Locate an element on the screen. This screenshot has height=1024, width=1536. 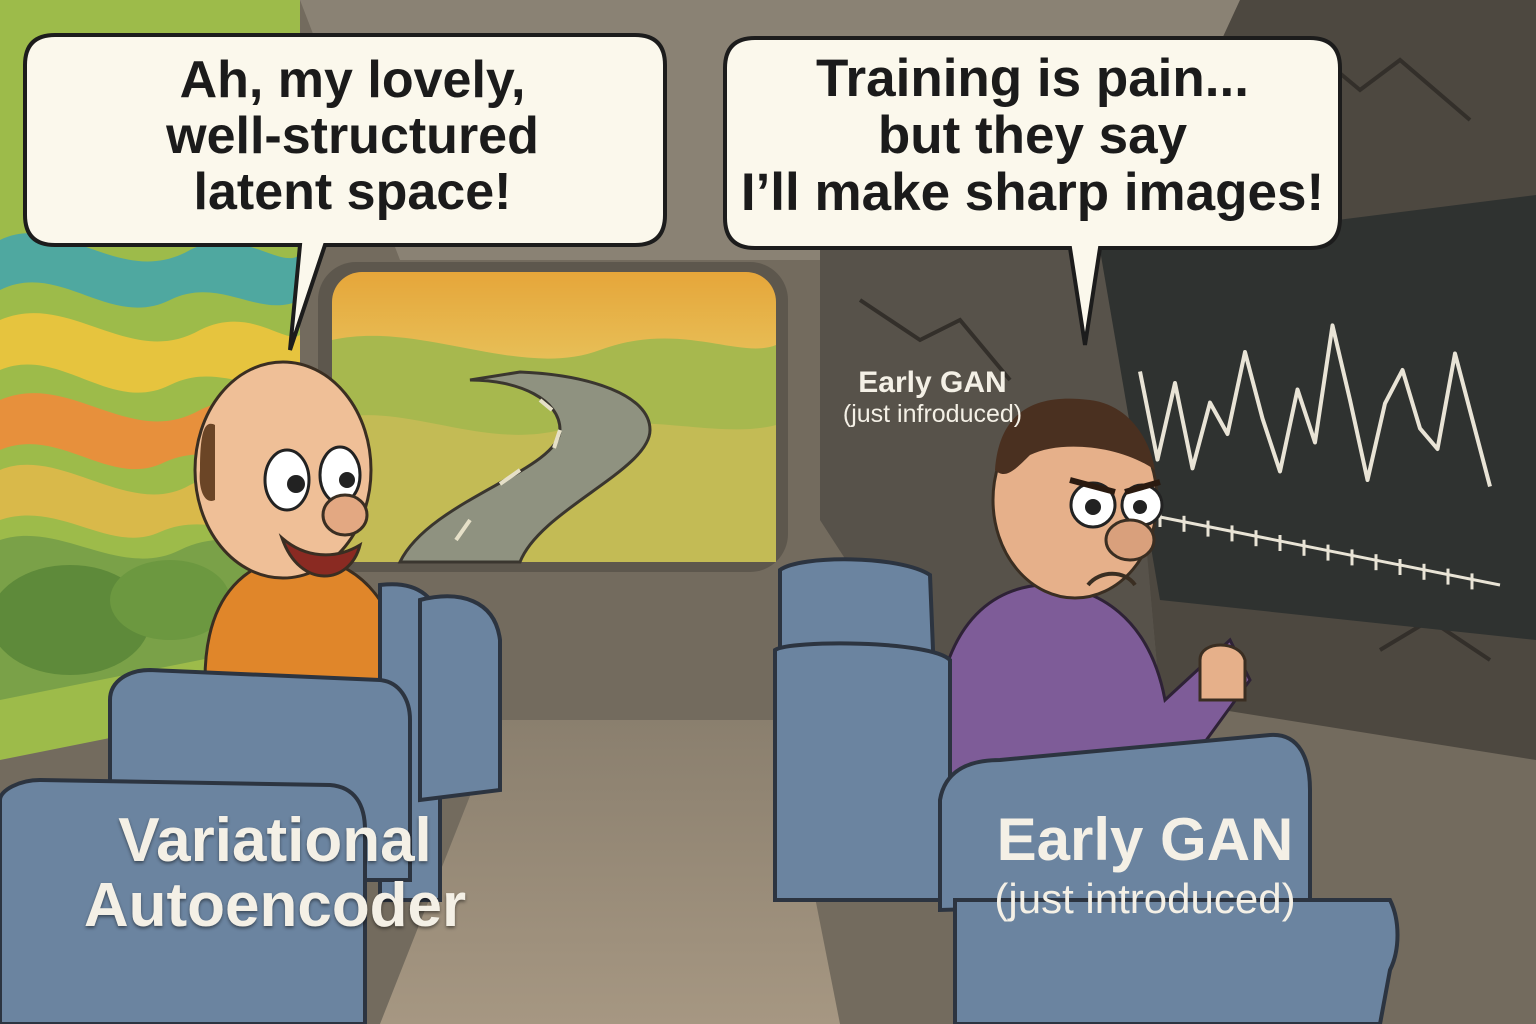
bus-window is located at coordinates (553, 417).